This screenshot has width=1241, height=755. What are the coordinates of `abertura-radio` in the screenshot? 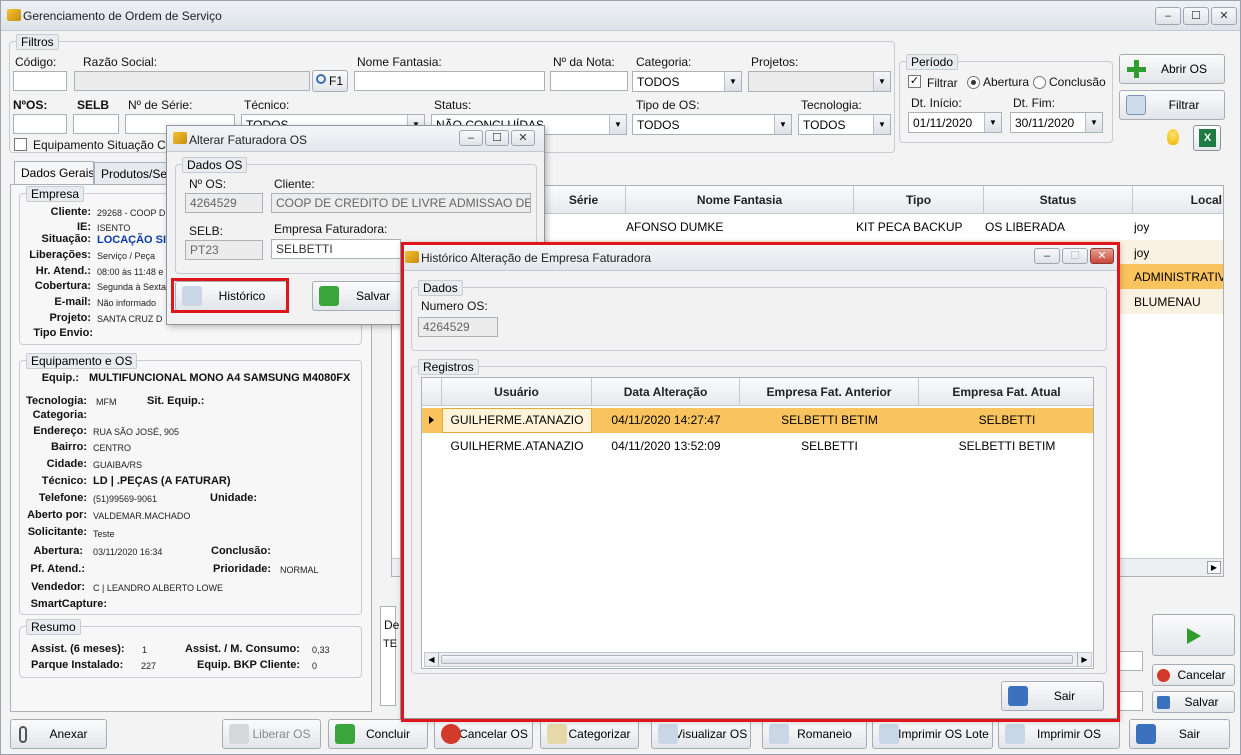 It's located at (973, 82).